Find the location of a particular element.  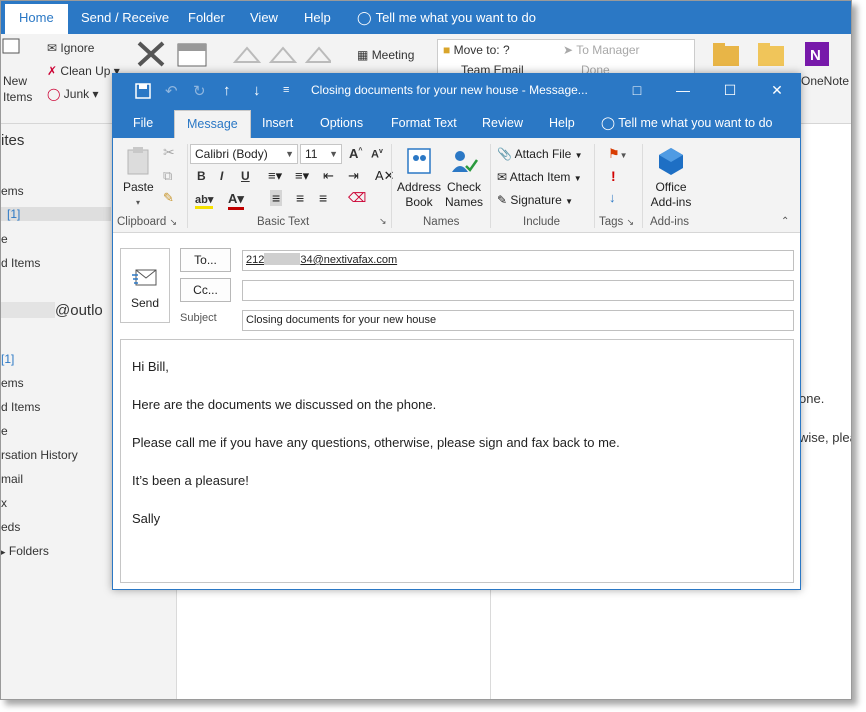

minimize-icon: — is located at coordinates (683, 90).